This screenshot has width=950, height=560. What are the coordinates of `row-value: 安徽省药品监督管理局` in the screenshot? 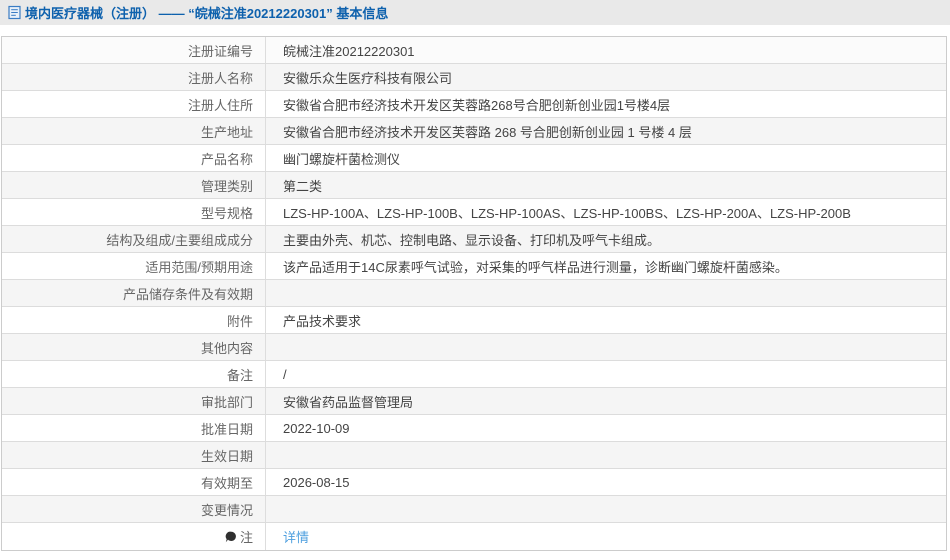 It's located at (606, 401).